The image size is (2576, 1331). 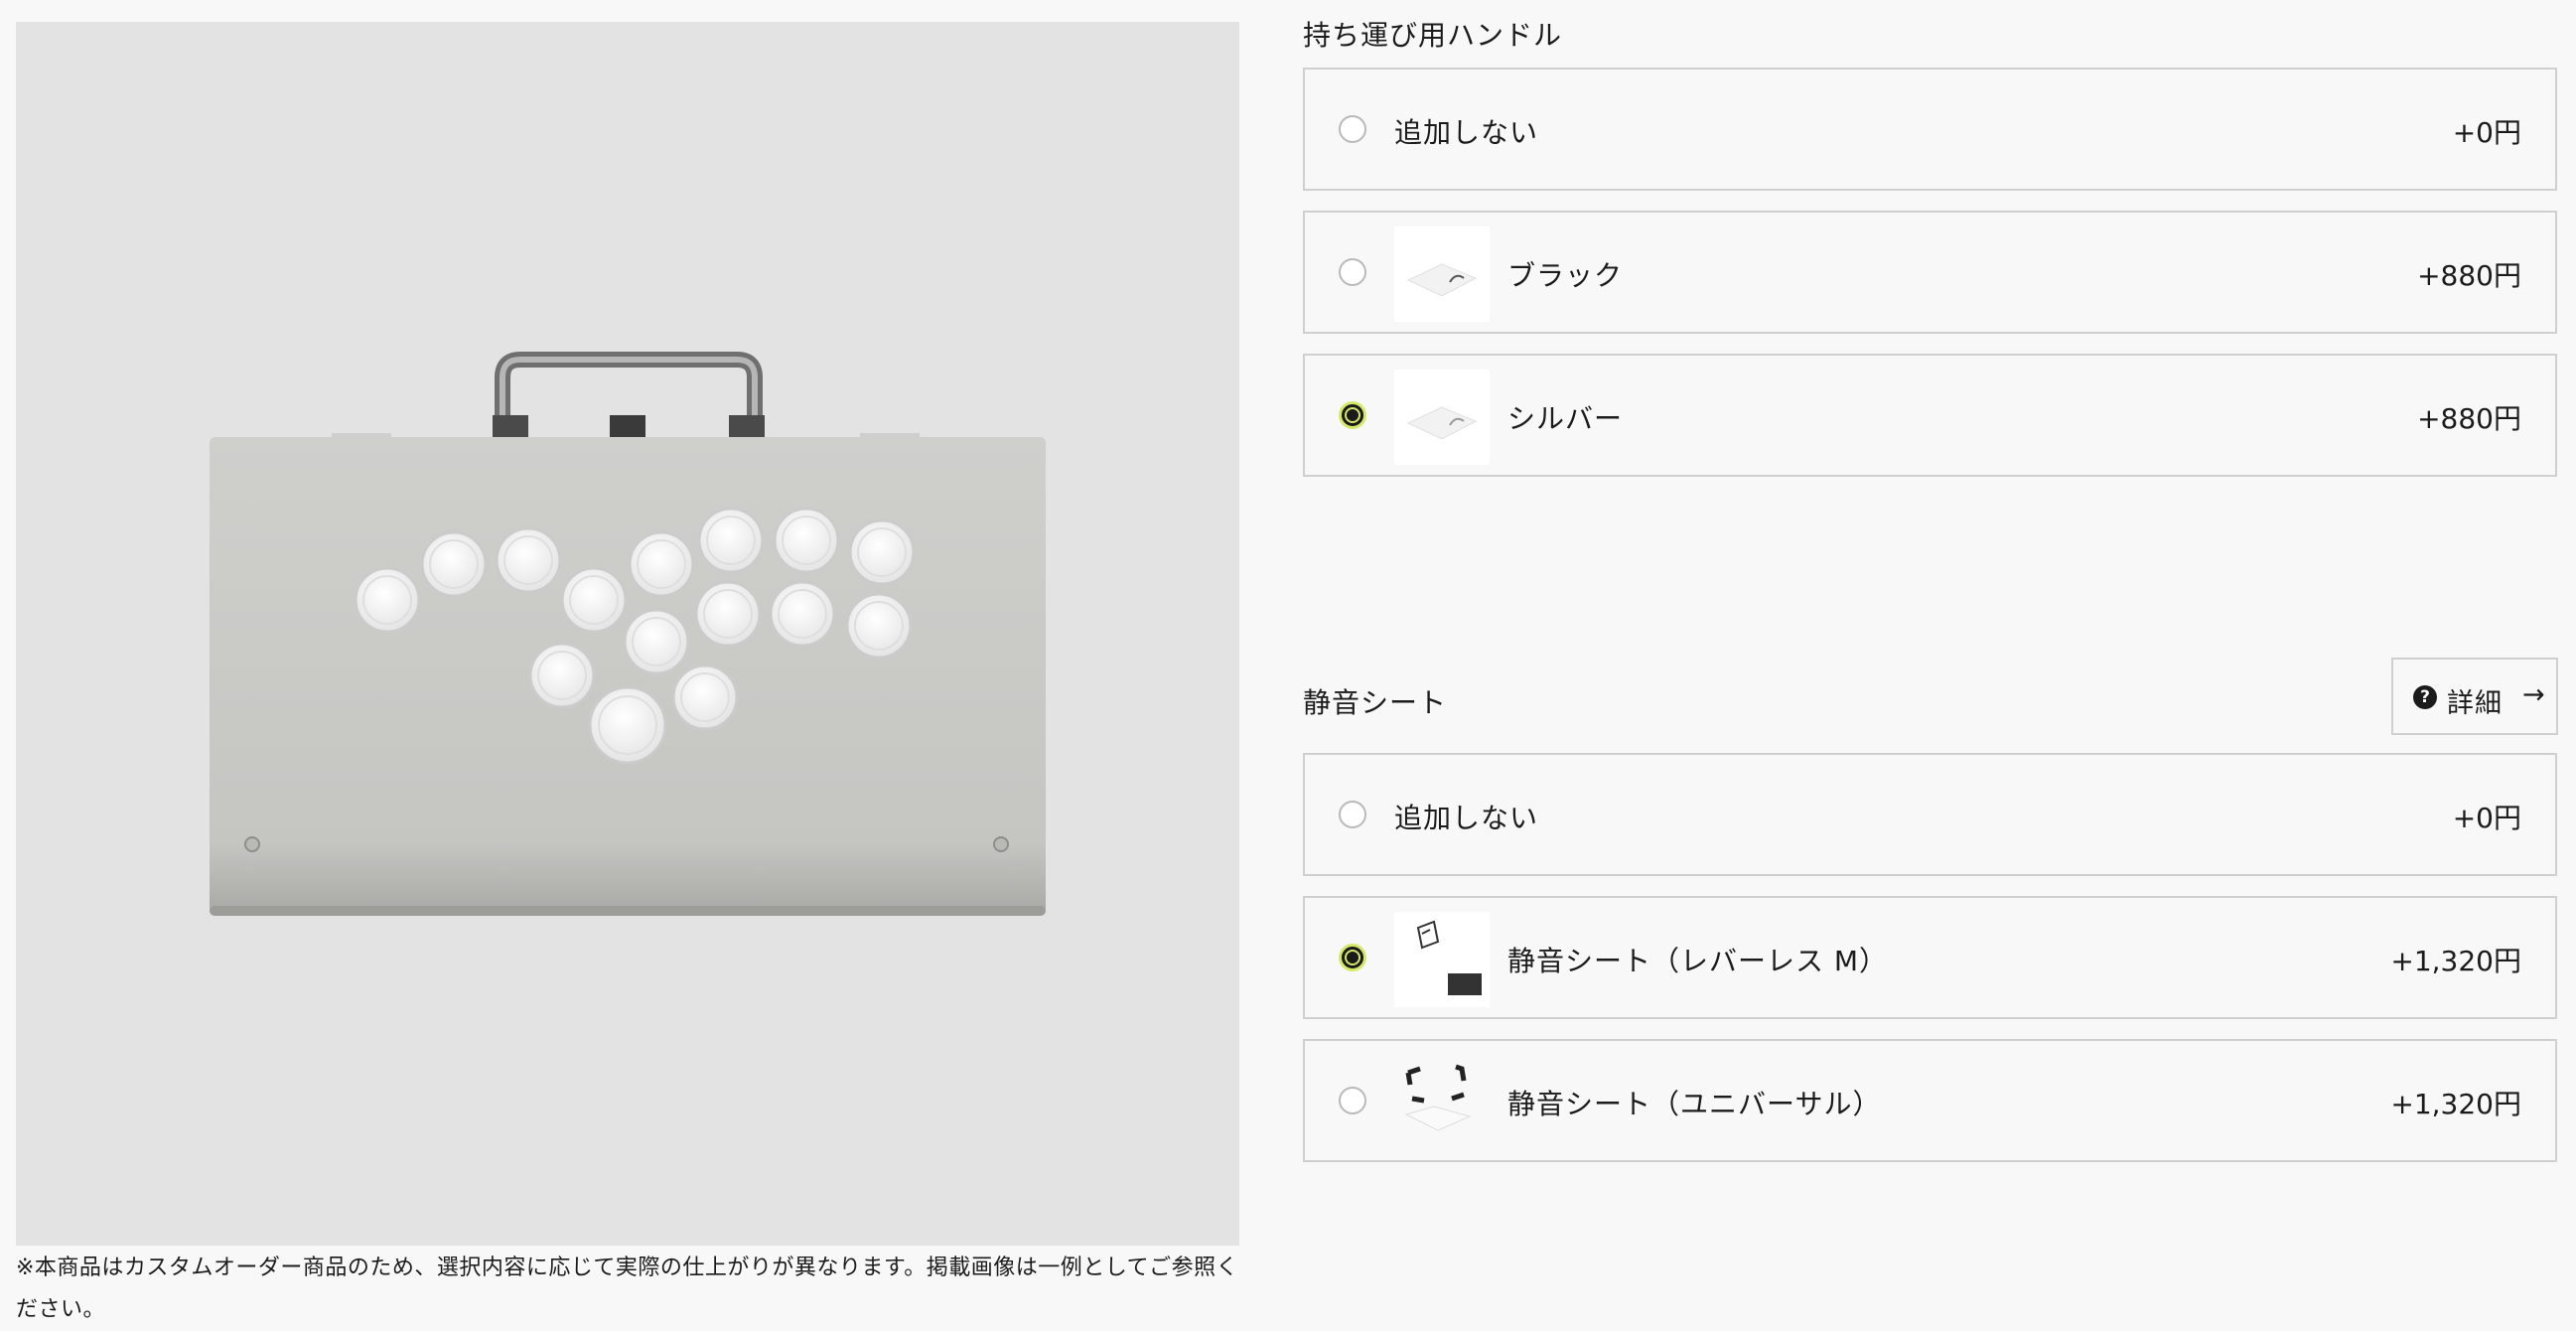 What do you see at coordinates (2425, 697) in the screenshot?
I see `question-circle-icon: ?` at bounding box center [2425, 697].